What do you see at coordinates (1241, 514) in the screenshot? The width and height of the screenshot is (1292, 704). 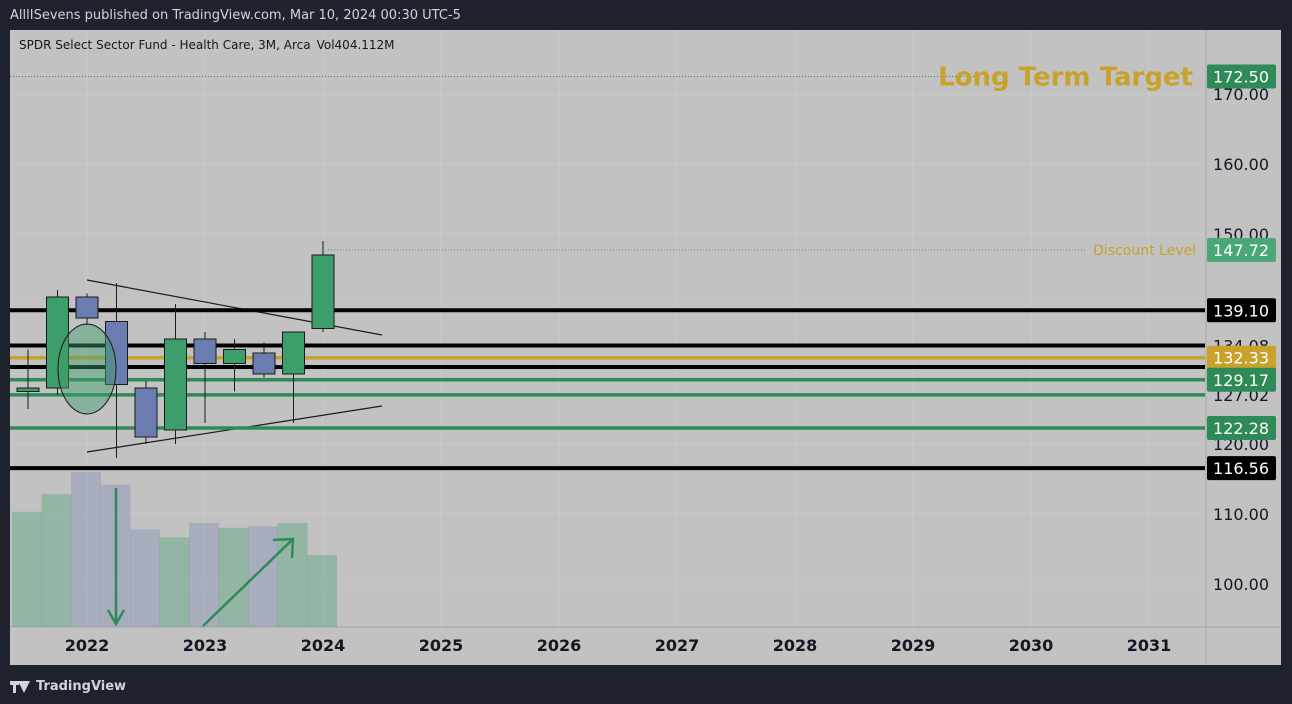 I see `price-tick-label: 110.00` at bounding box center [1241, 514].